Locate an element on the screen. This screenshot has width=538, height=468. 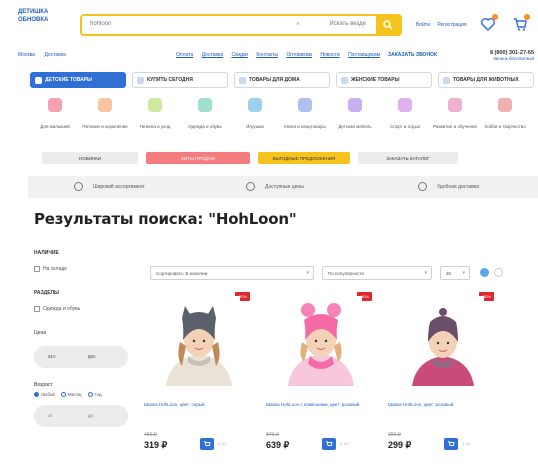
product-name: Шапка HohLoon, цвет: серый is located at coordinates (198, 405).